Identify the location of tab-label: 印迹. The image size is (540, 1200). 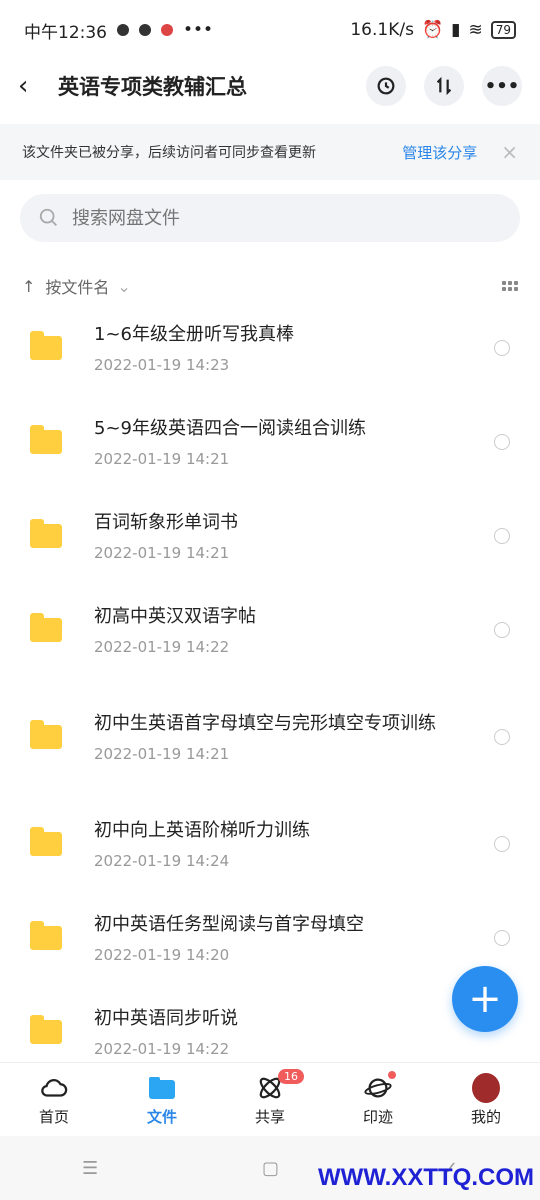
(377, 1116).